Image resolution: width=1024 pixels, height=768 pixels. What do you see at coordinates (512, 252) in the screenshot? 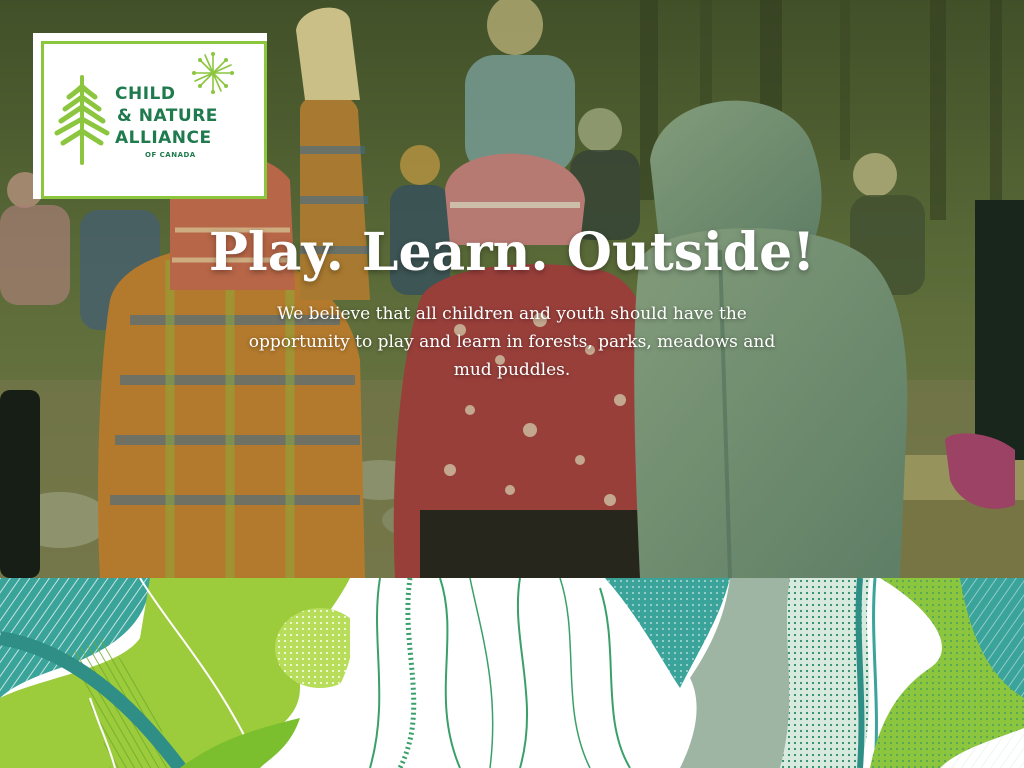
I see `hero-headline: Play. Learn. Outside!` at bounding box center [512, 252].